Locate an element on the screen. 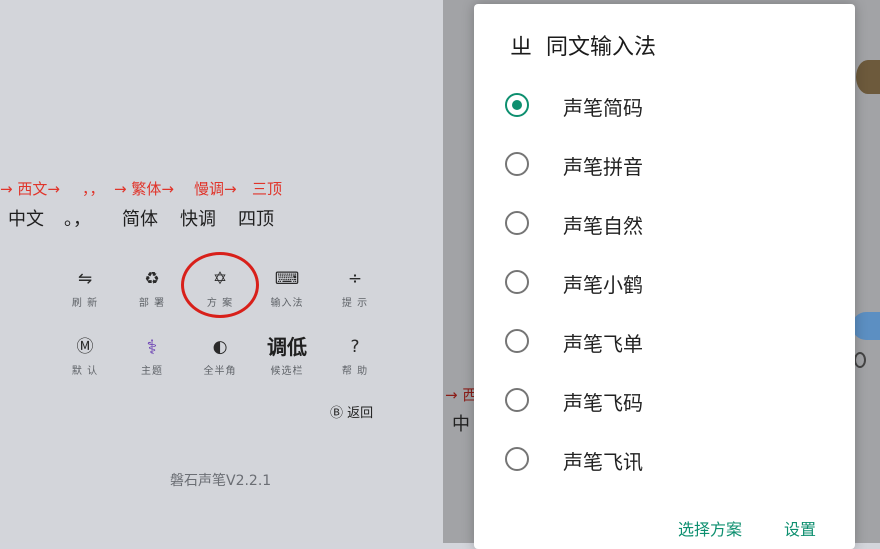  default-label: 默 认 is located at coordinates (85, 371).